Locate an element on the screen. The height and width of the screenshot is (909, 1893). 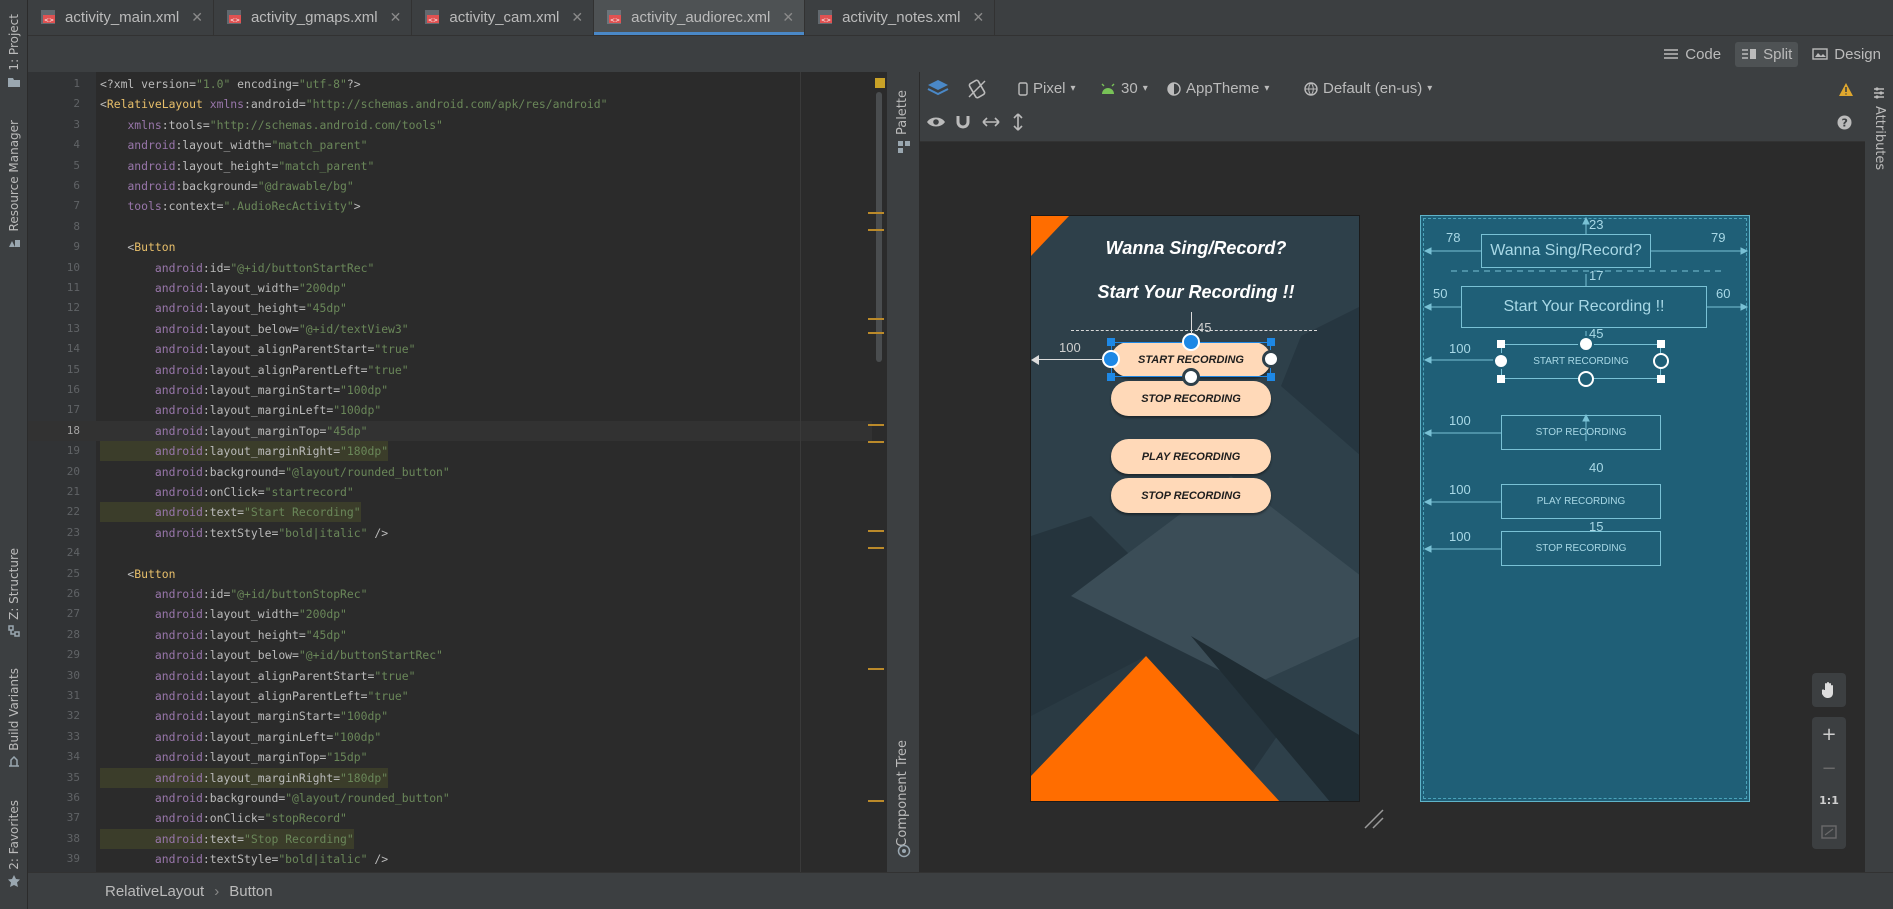
code-line: 9 <Button is located at coordinates (457, 247).